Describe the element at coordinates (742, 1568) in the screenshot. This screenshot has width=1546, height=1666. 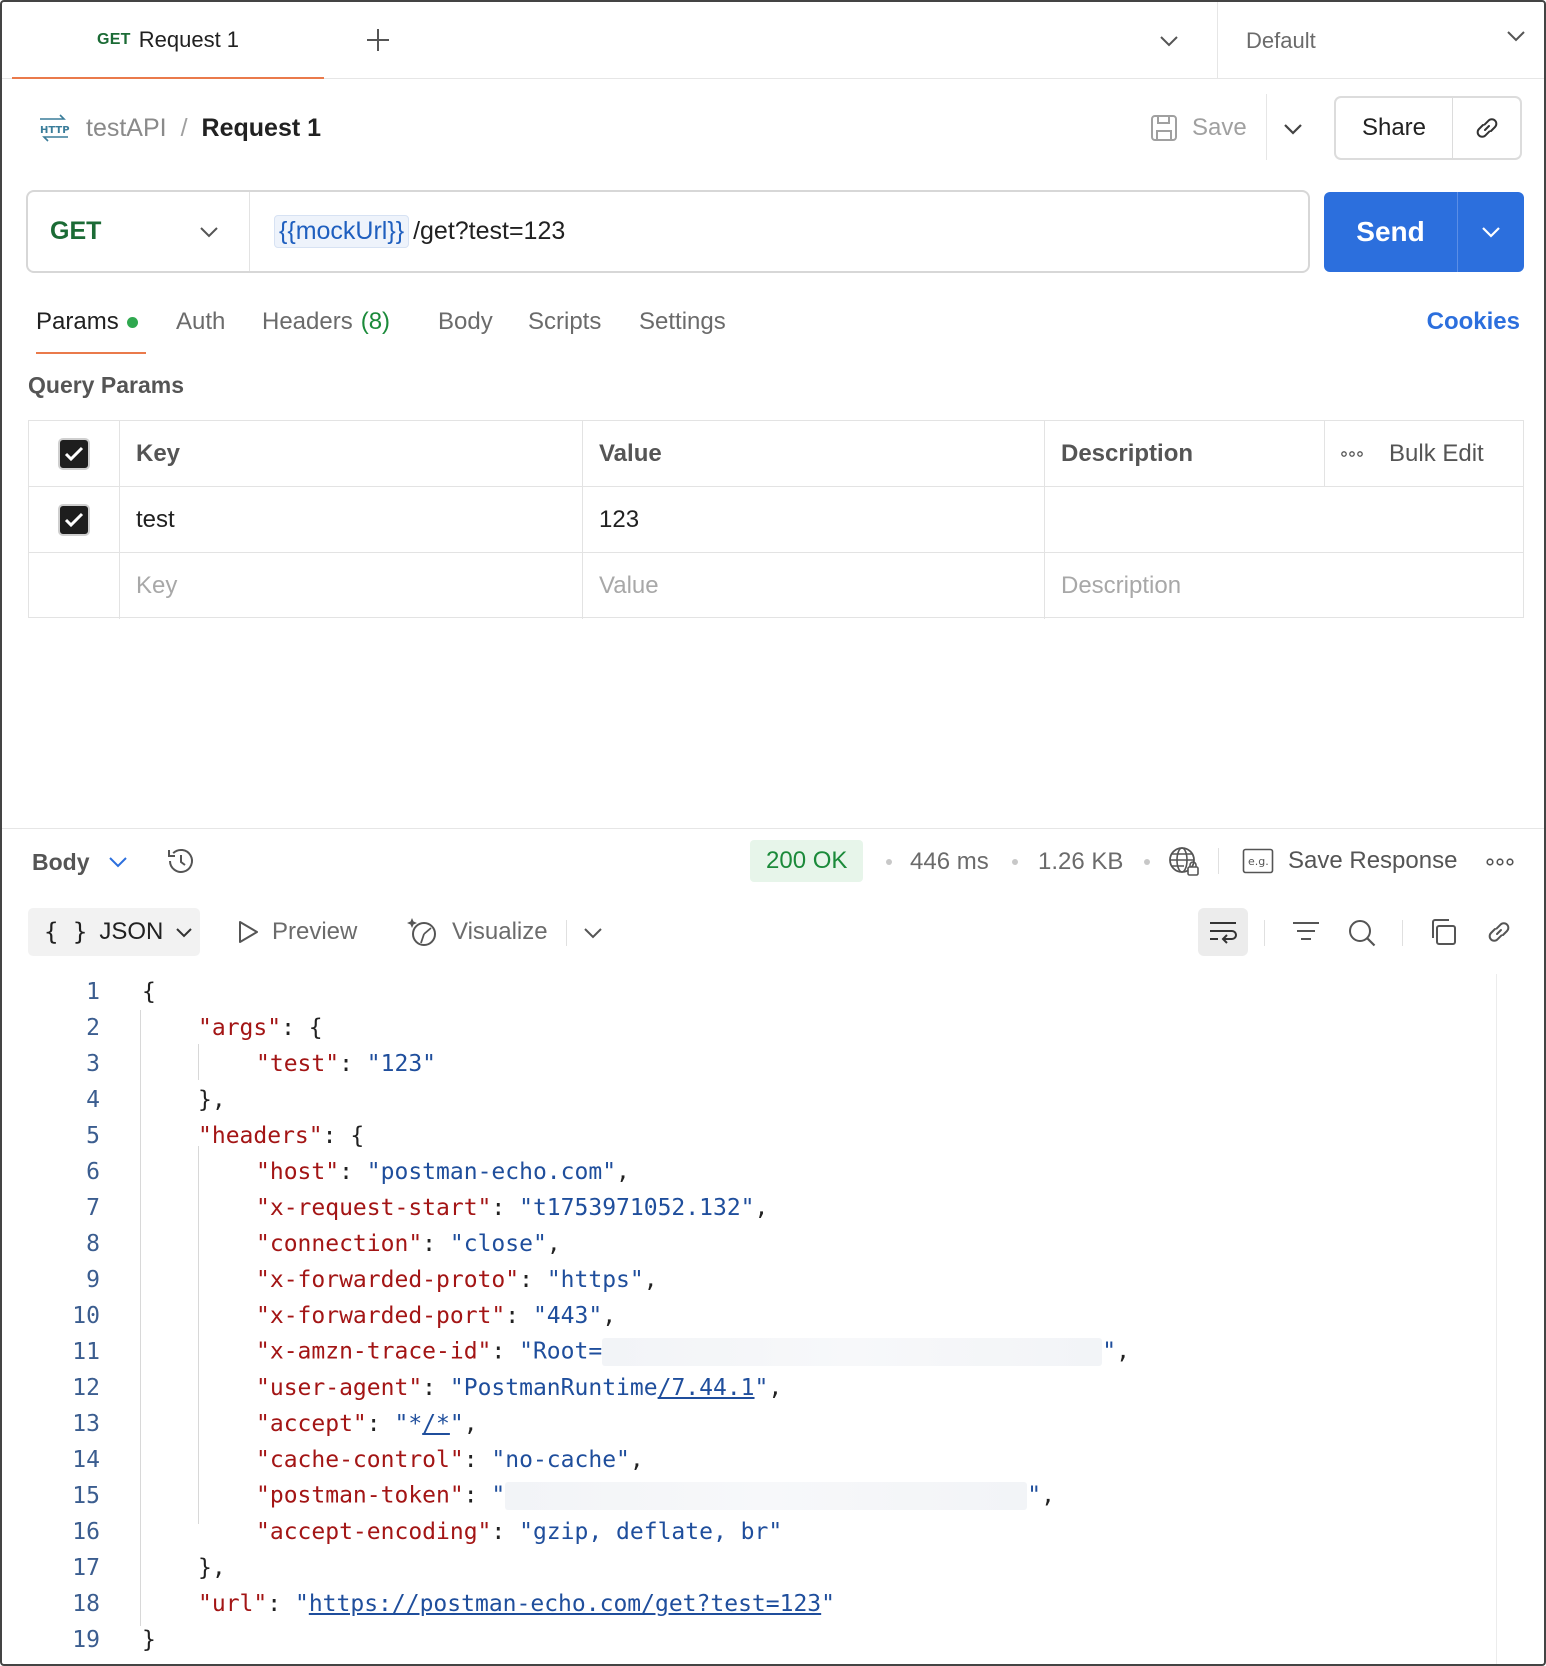
I see `code-line: 17},` at that location.